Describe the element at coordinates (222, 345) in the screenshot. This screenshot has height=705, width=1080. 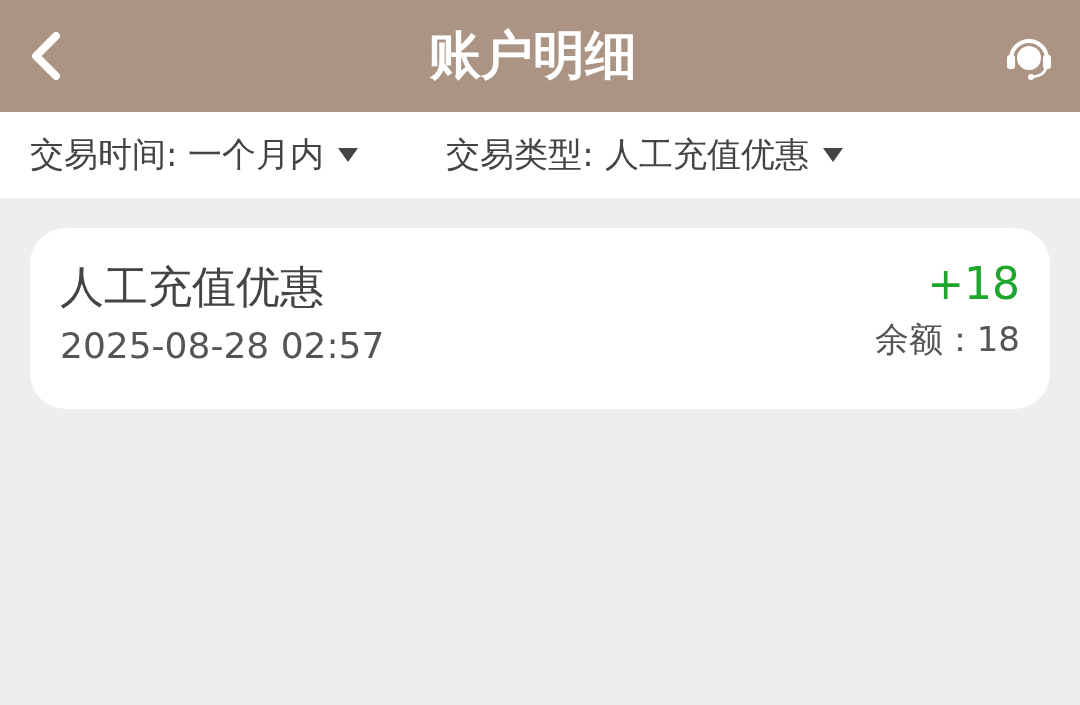
I see `transaction-time: 2025-08-28 02:57` at that location.